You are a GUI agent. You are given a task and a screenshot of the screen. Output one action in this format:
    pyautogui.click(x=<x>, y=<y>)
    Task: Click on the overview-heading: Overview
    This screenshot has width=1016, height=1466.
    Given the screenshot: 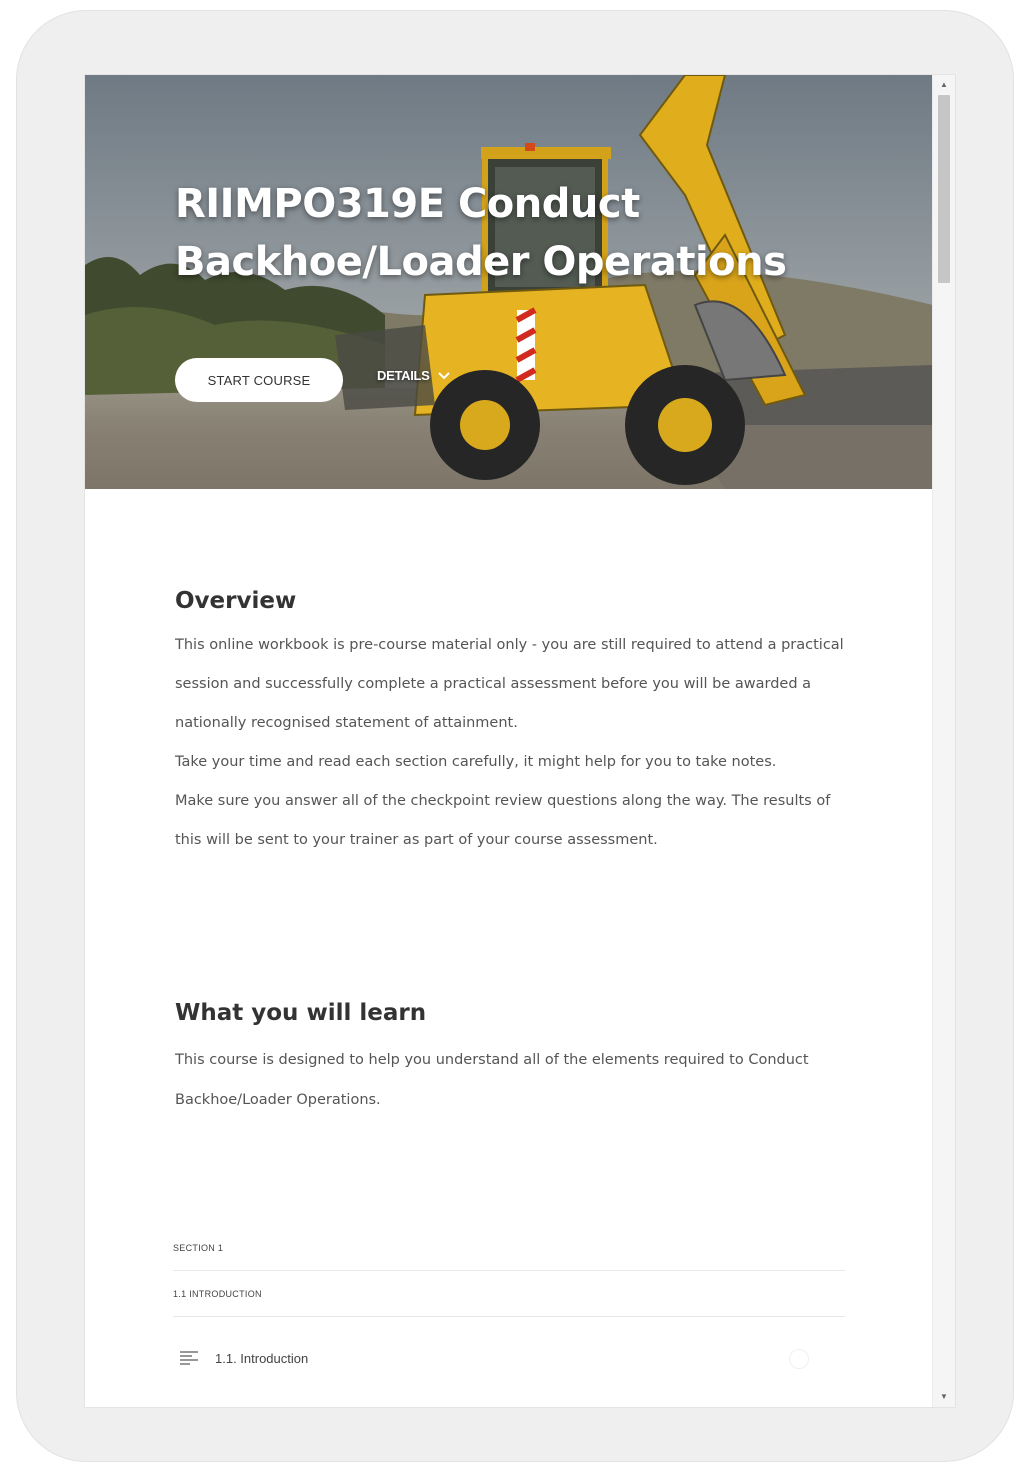 What is the action you would take?
    pyautogui.click(x=236, y=601)
    